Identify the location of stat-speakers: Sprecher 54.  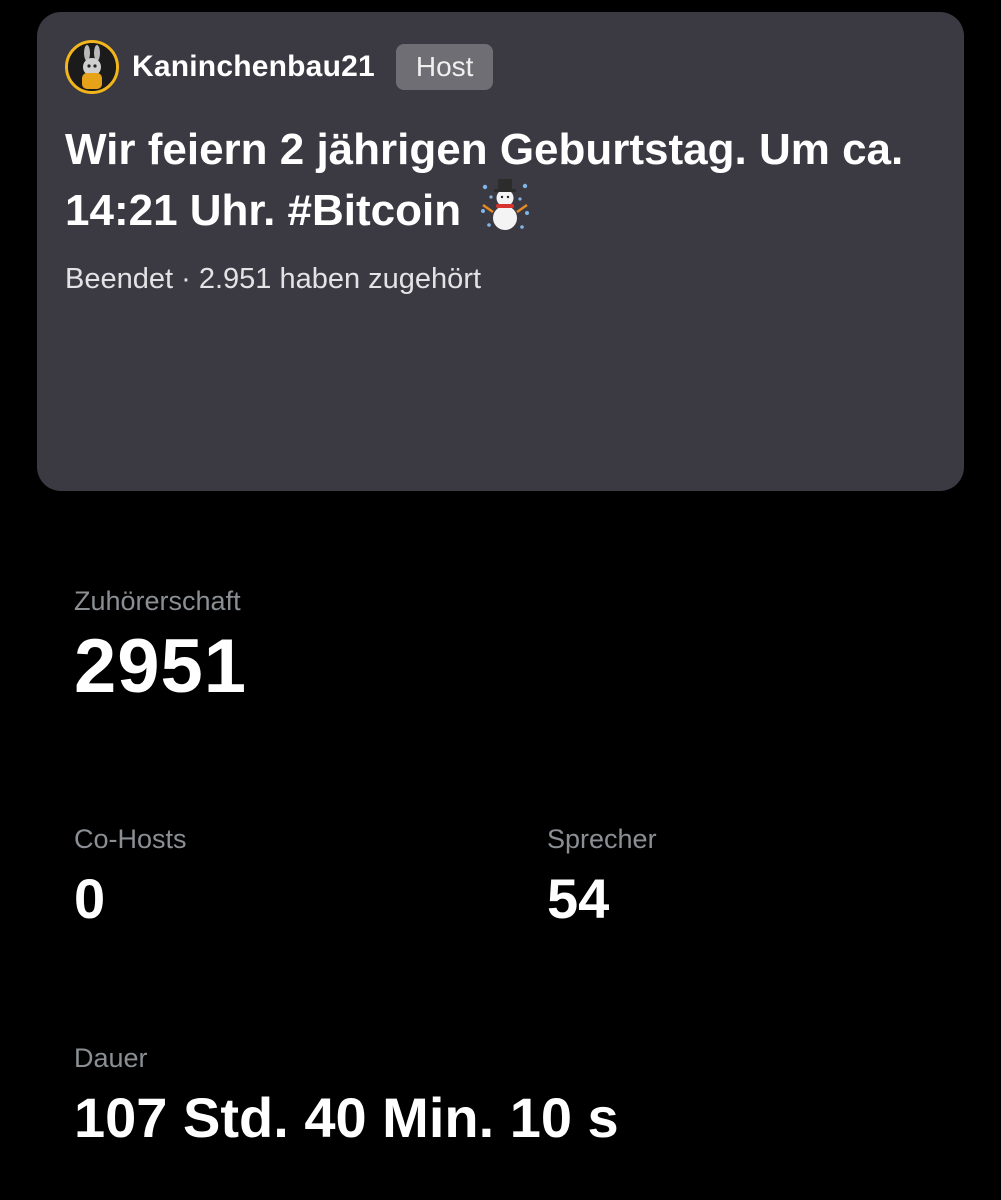
(602, 877).